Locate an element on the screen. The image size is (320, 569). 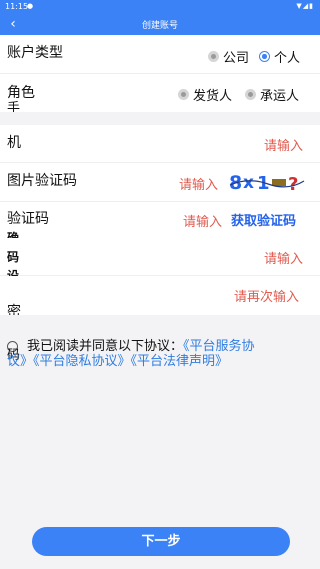
agreement-line-2: 议》《平台隐私协议》《平台法律声明》 is located at coordinates (117, 361).